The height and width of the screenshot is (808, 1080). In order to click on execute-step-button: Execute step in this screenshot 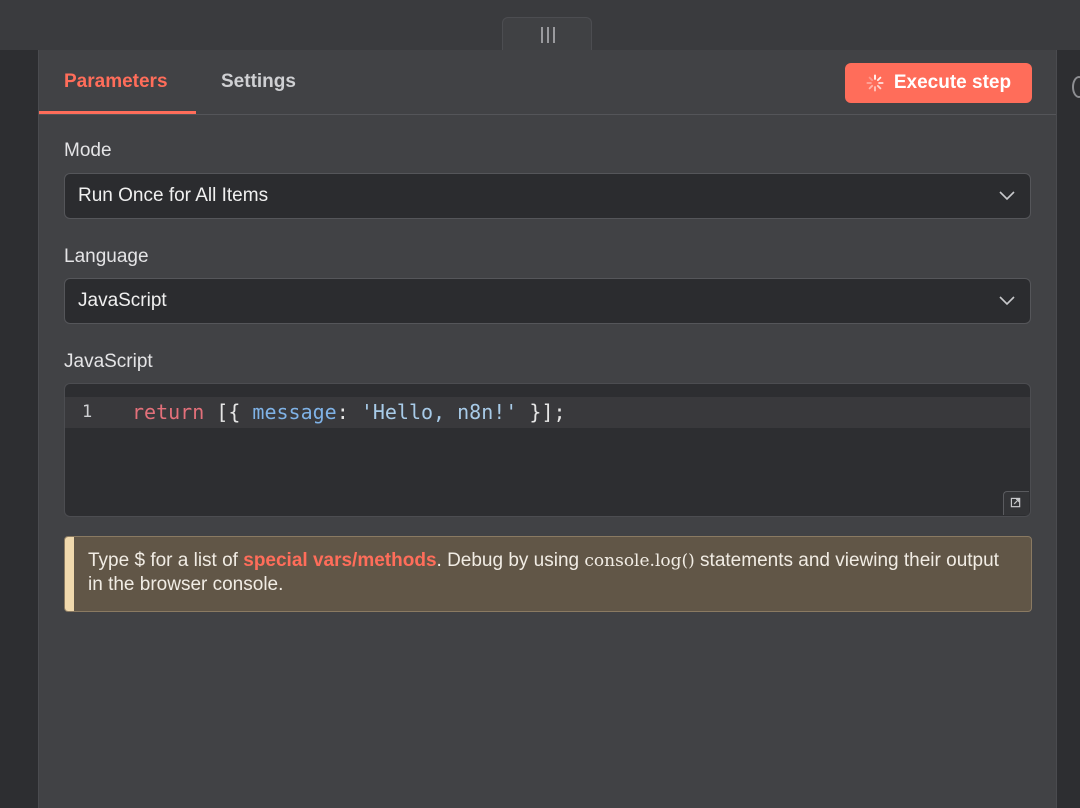, I will do `click(938, 83)`.